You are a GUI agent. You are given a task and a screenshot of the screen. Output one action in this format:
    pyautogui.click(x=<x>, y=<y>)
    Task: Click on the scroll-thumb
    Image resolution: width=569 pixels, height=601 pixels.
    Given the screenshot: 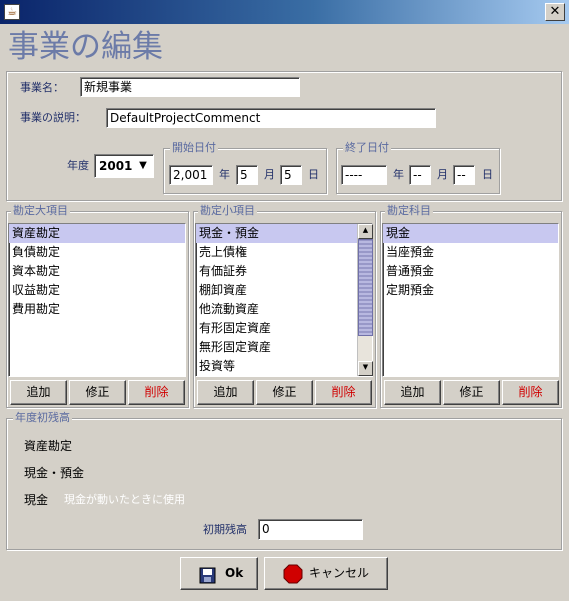 What is the action you would take?
    pyautogui.click(x=365, y=287)
    